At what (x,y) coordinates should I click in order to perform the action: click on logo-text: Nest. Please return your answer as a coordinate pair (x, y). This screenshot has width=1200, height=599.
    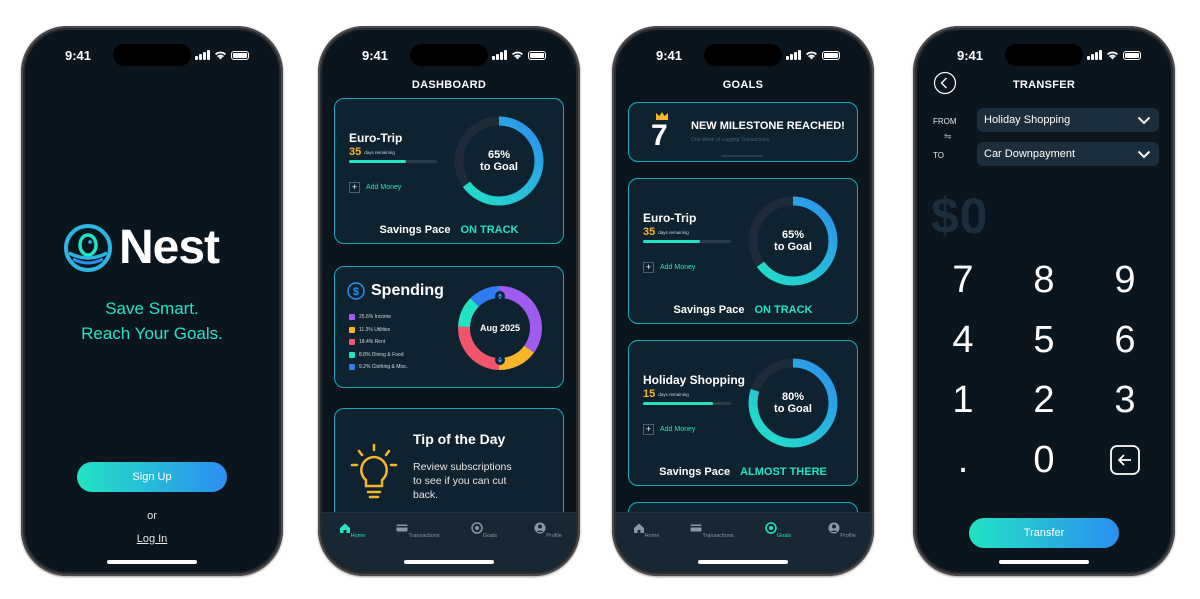
    Looking at the image, I should click on (169, 247).